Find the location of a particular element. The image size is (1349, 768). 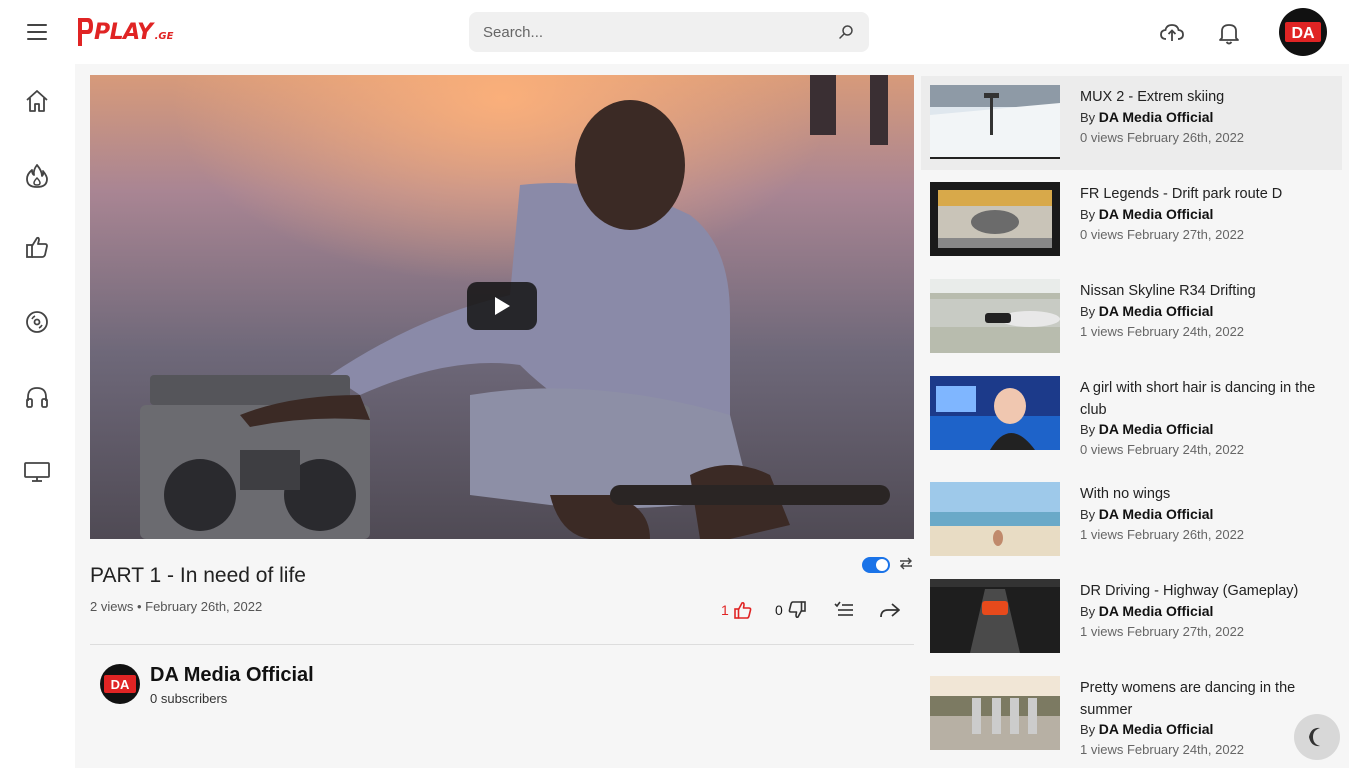

logo-suffix: .GE is located at coordinates (164, 36).